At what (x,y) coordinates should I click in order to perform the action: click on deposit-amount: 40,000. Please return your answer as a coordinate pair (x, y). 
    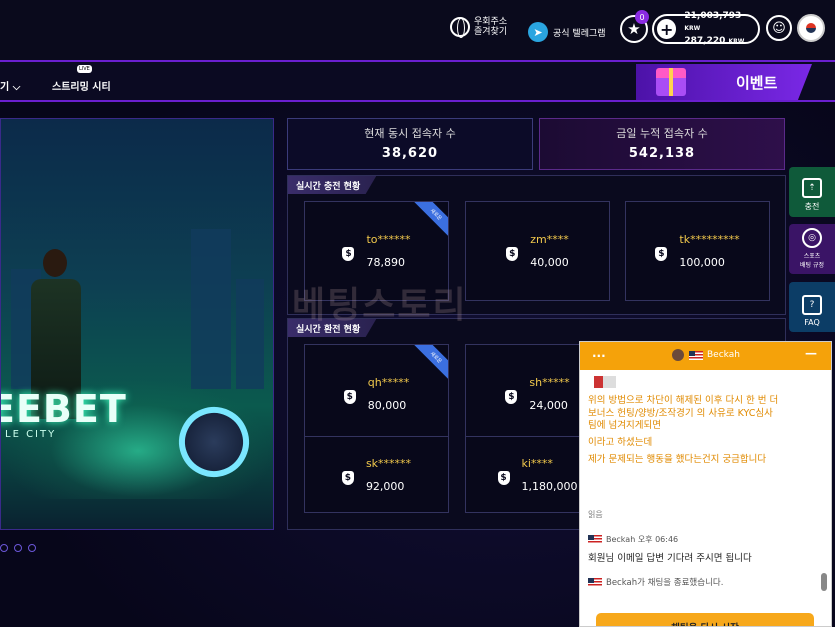
    Looking at the image, I should click on (549, 262).